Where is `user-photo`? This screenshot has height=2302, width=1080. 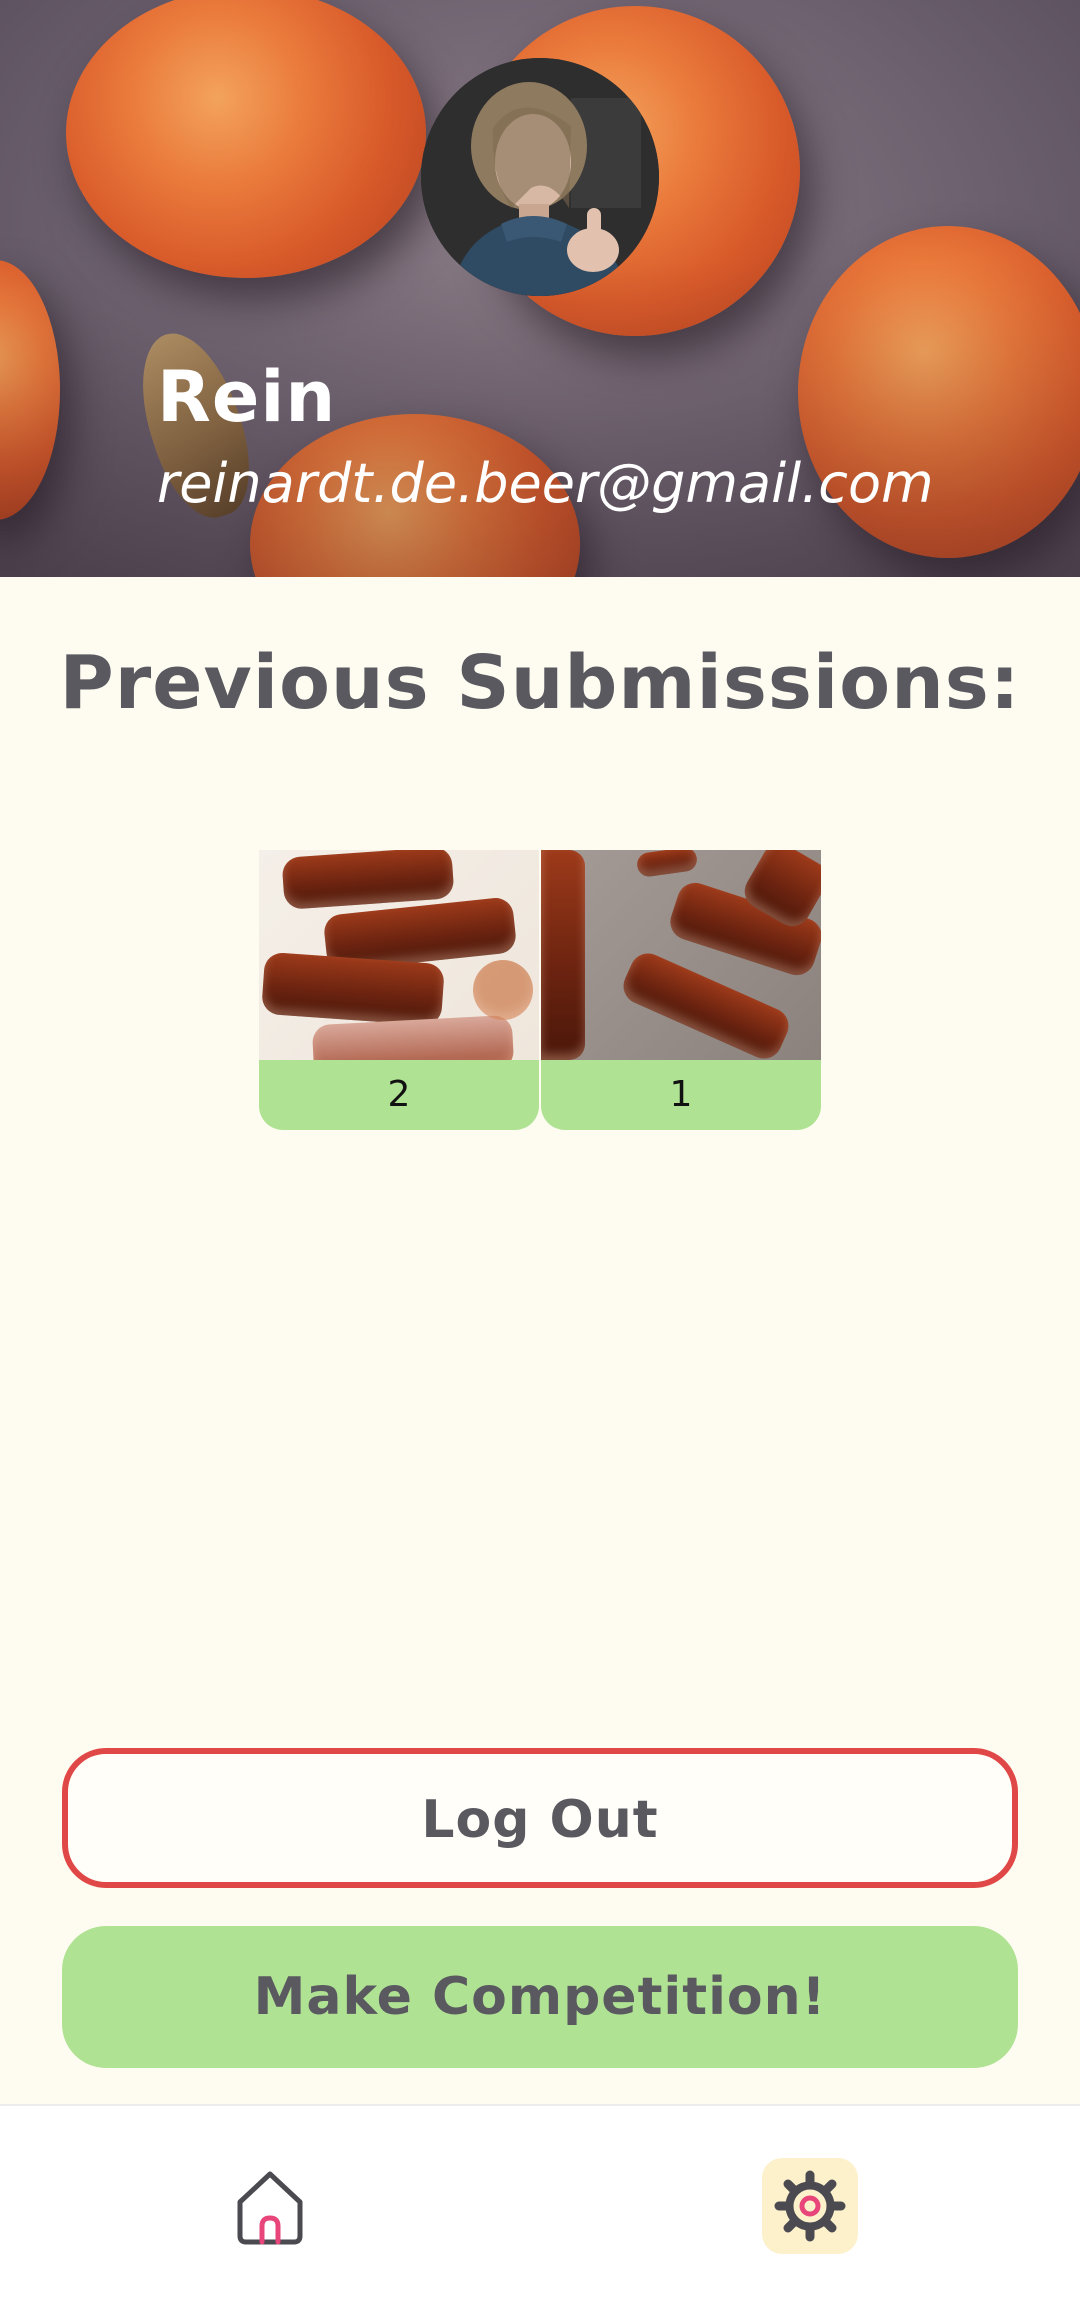 user-photo is located at coordinates (540, 177).